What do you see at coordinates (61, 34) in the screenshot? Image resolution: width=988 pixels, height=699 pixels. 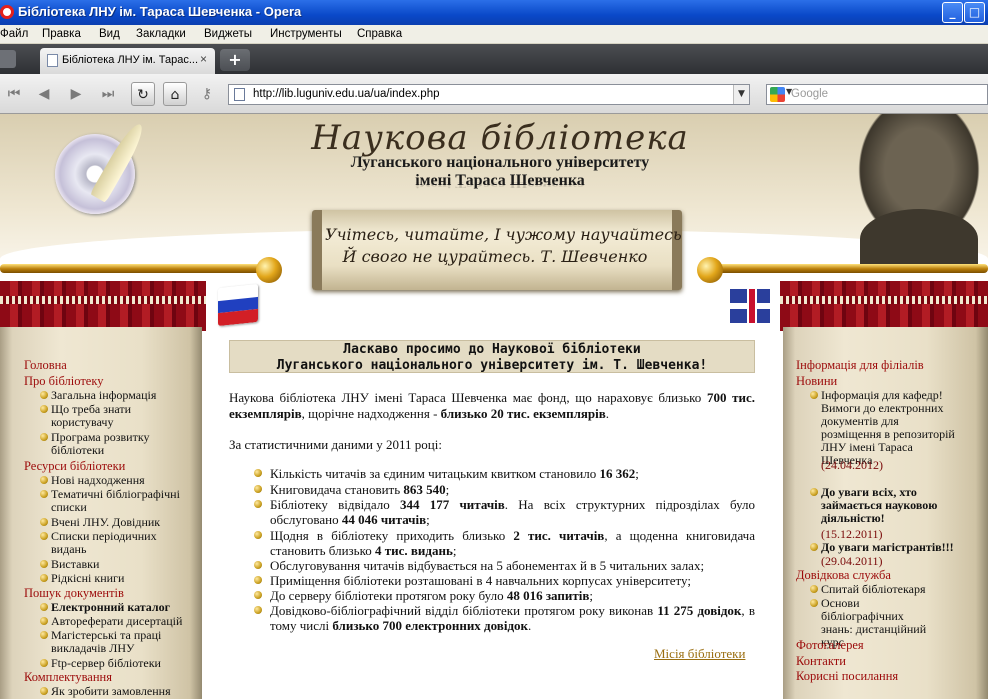 I see `menu-edit: Правка` at bounding box center [61, 34].